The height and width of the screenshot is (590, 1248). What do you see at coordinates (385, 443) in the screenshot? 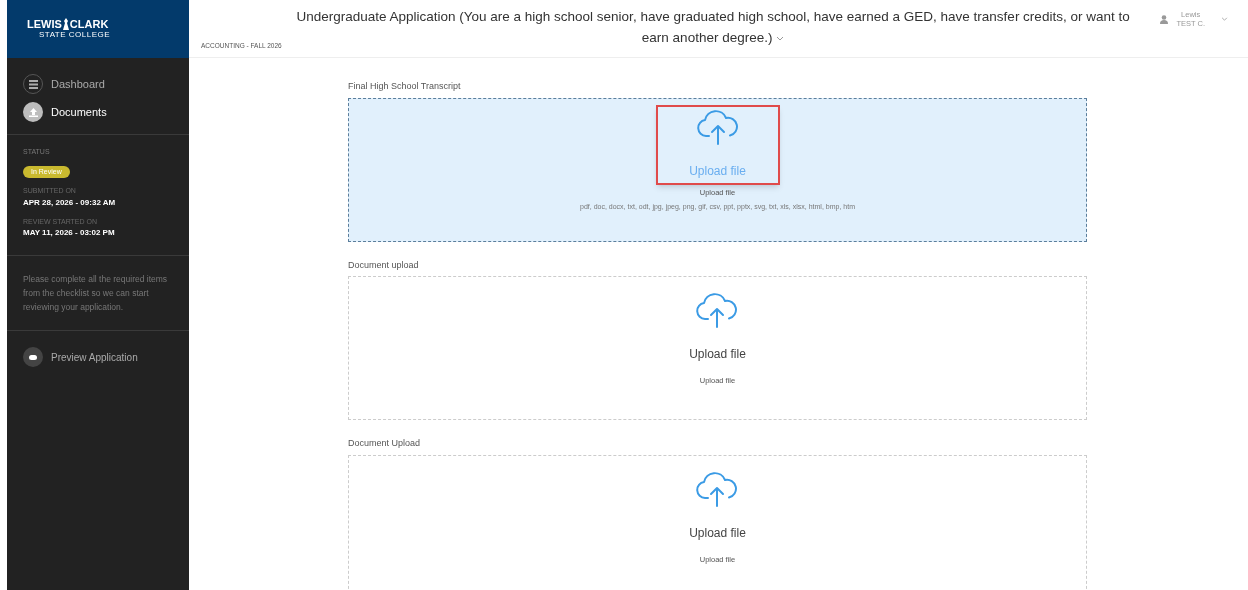
I see `upload-label: Document Upload` at bounding box center [385, 443].